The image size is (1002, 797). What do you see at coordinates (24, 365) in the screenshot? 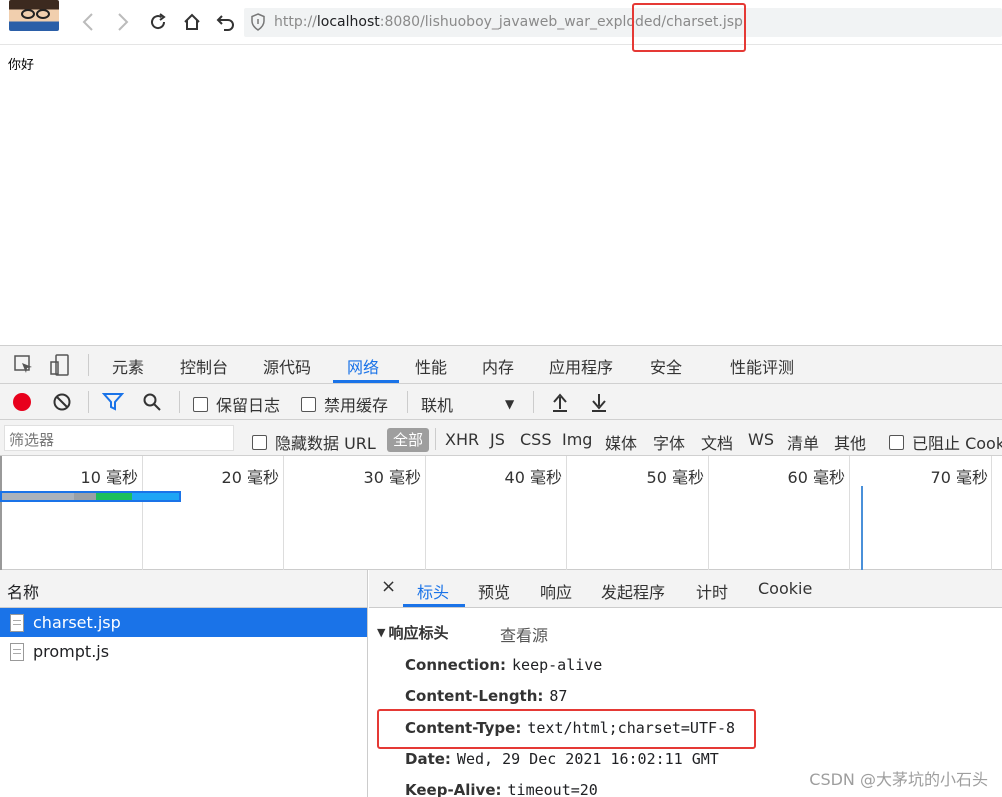
I see `inspect-element-icon` at bounding box center [24, 365].